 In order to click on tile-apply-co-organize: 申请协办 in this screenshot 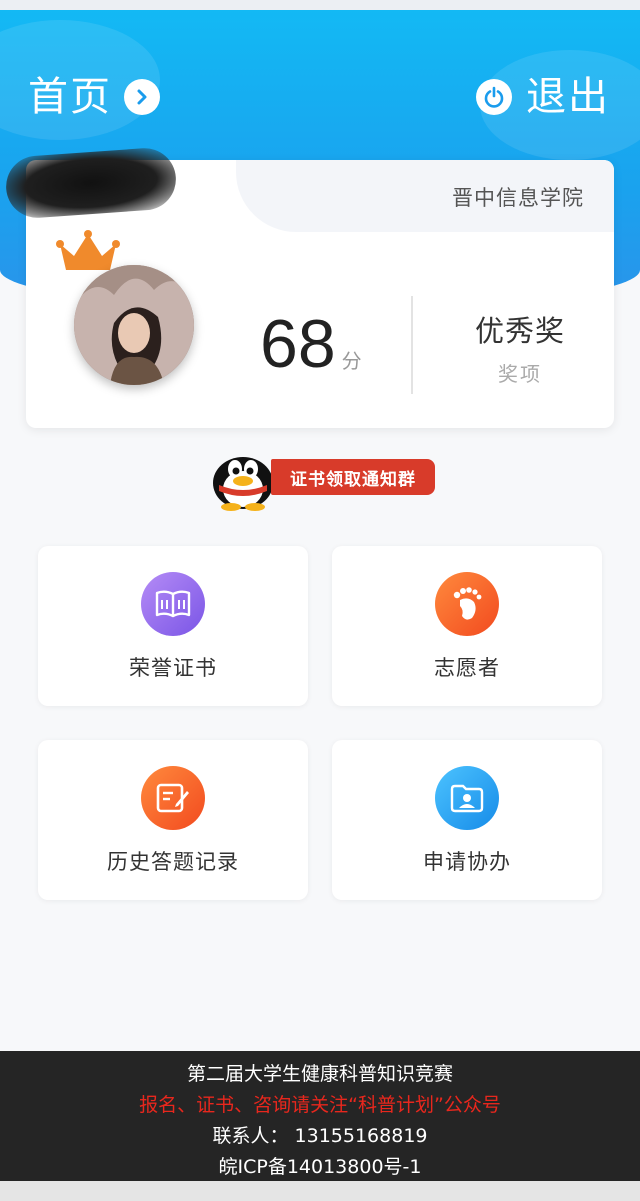, I will do `click(467, 820)`.